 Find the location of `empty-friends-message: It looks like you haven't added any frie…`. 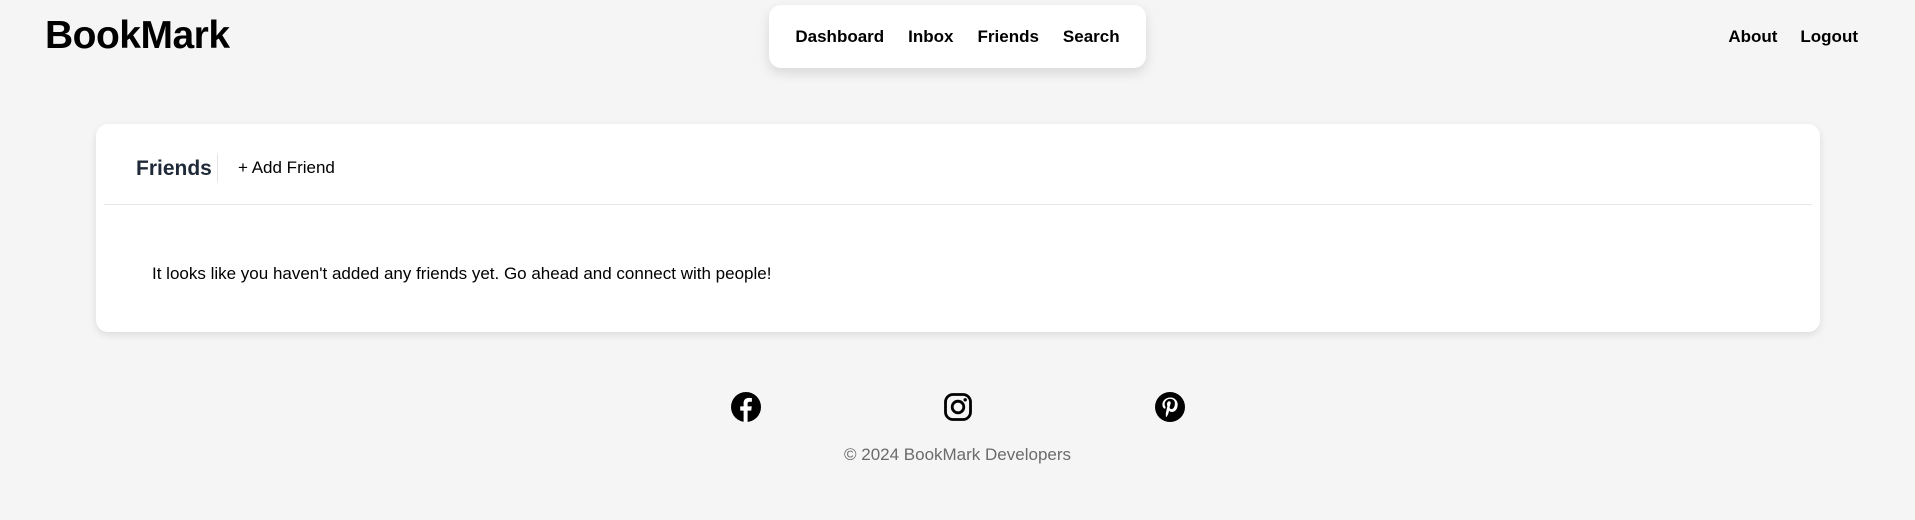

empty-friends-message: It looks like you haven't added any frie… is located at coordinates (462, 273).